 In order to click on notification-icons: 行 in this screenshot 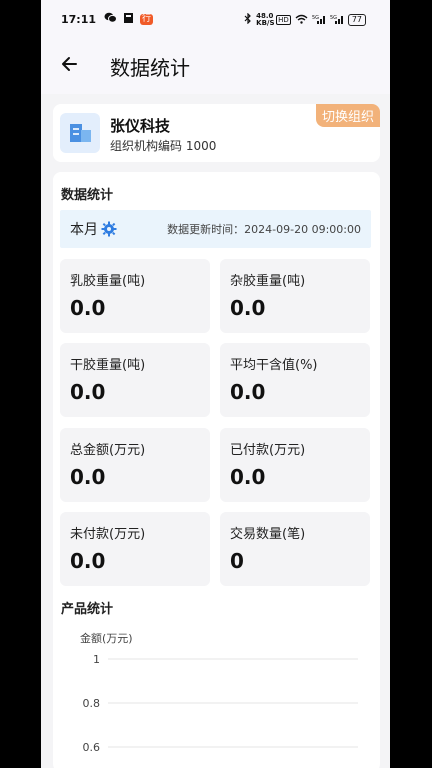, I will do `click(129, 19)`.